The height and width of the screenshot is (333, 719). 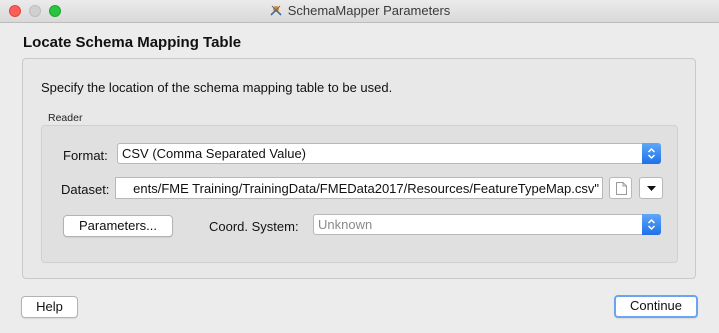 I want to click on coord-system-label: Coord. System:, so click(x=254, y=226).